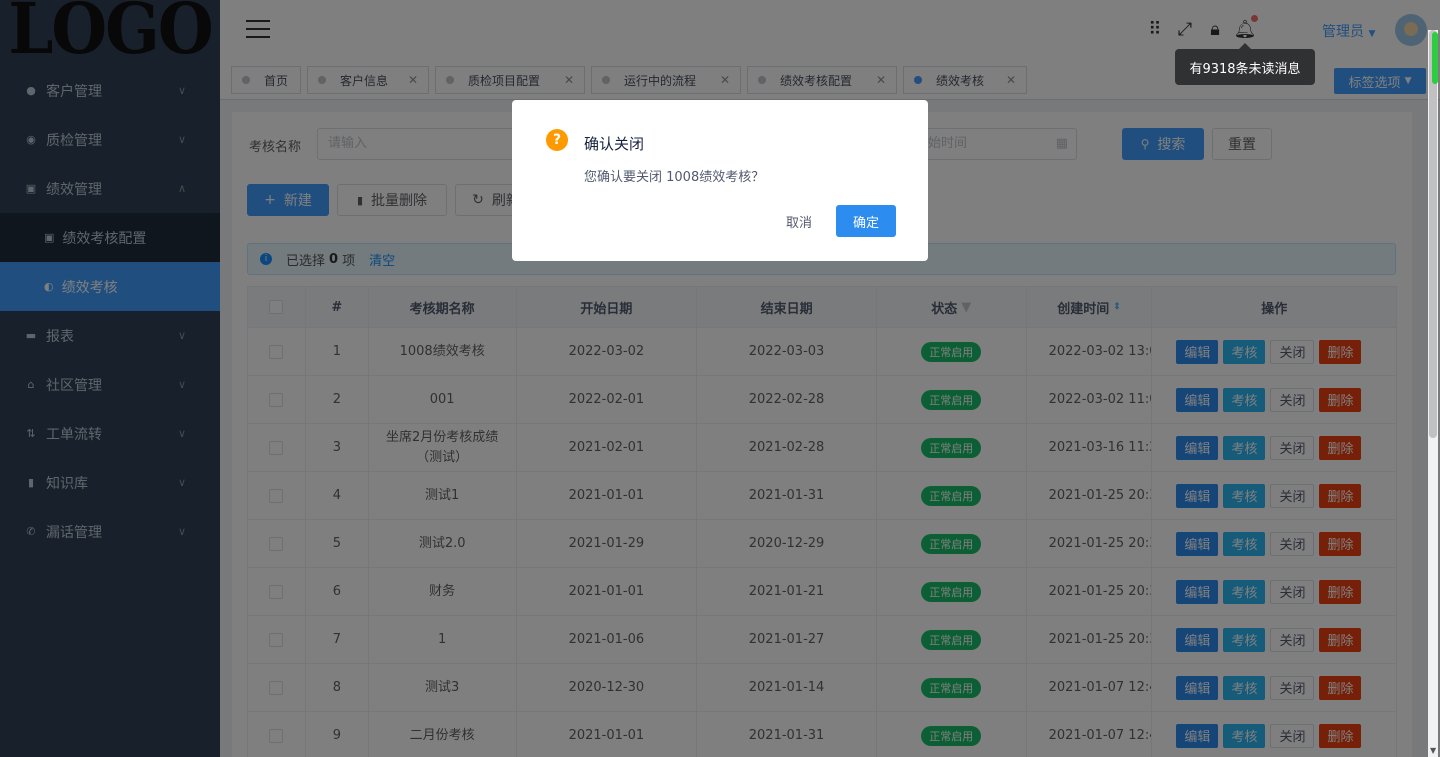 Image resolution: width=1440 pixels, height=757 pixels. Describe the element at coordinates (1433, 234) in the screenshot. I see `scrollbar-thumb` at that location.